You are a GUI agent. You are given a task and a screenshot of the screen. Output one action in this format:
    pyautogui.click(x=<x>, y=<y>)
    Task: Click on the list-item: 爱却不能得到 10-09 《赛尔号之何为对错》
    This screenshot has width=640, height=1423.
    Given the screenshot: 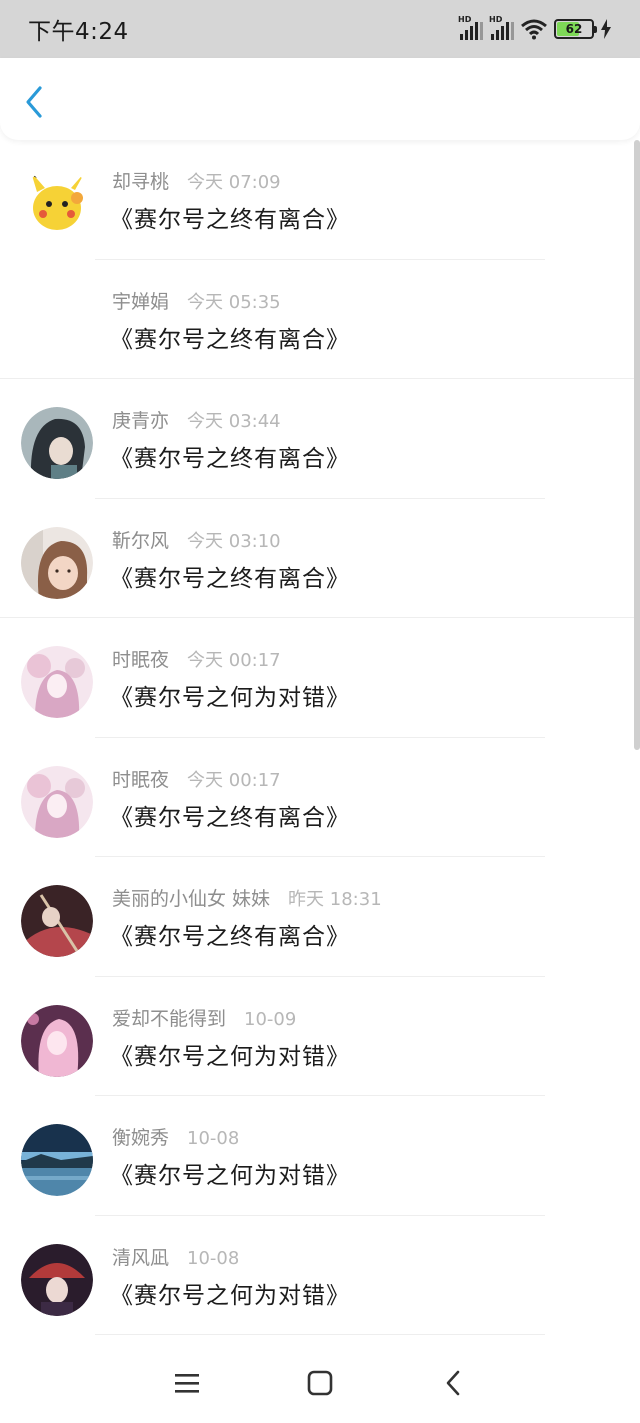 What is the action you would take?
    pyautogui.click(x=320, y=1036)
    